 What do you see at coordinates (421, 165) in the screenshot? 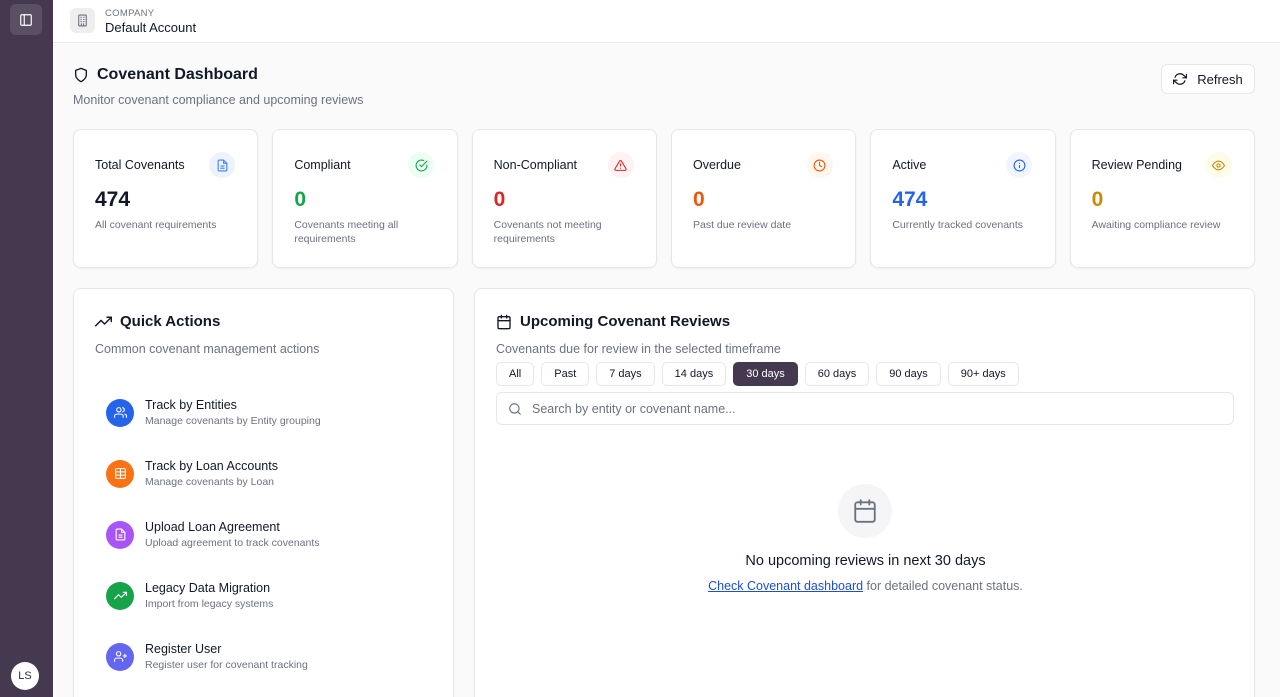
I see `check-circle-icon` at bounding box center [421, 165].